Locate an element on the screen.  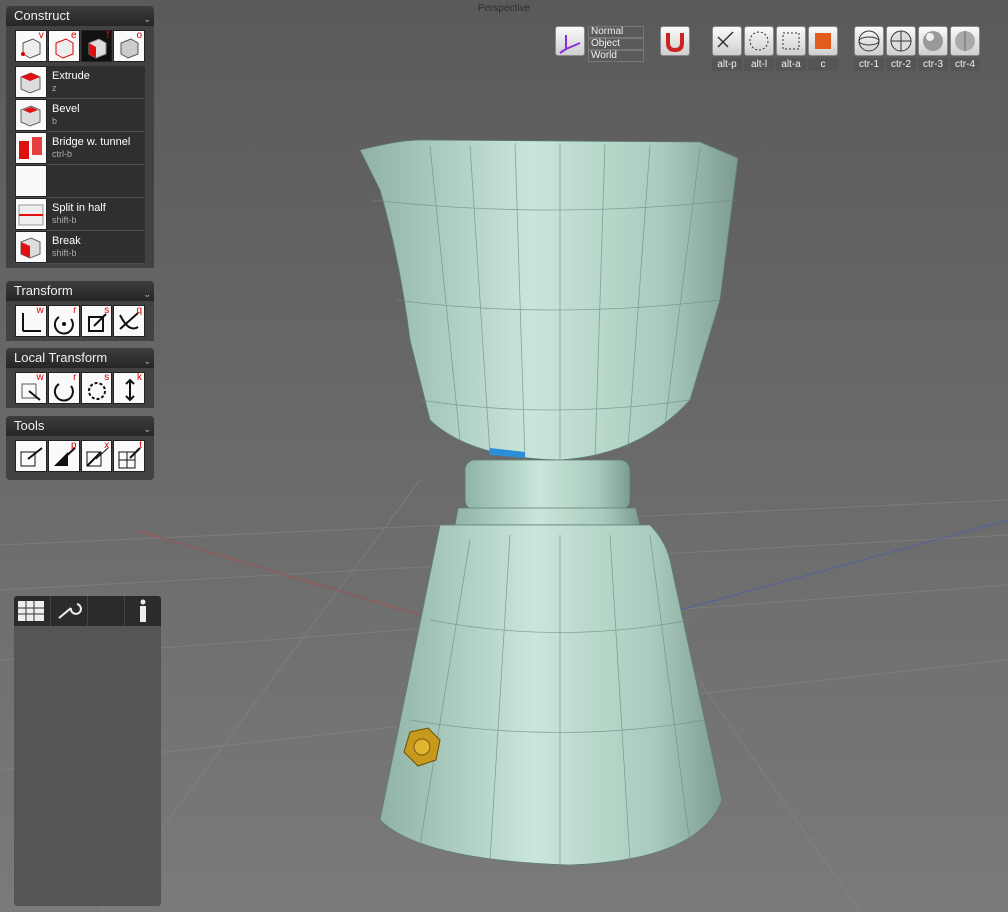
split-label: Split in half is located at coordinates (79, 208).